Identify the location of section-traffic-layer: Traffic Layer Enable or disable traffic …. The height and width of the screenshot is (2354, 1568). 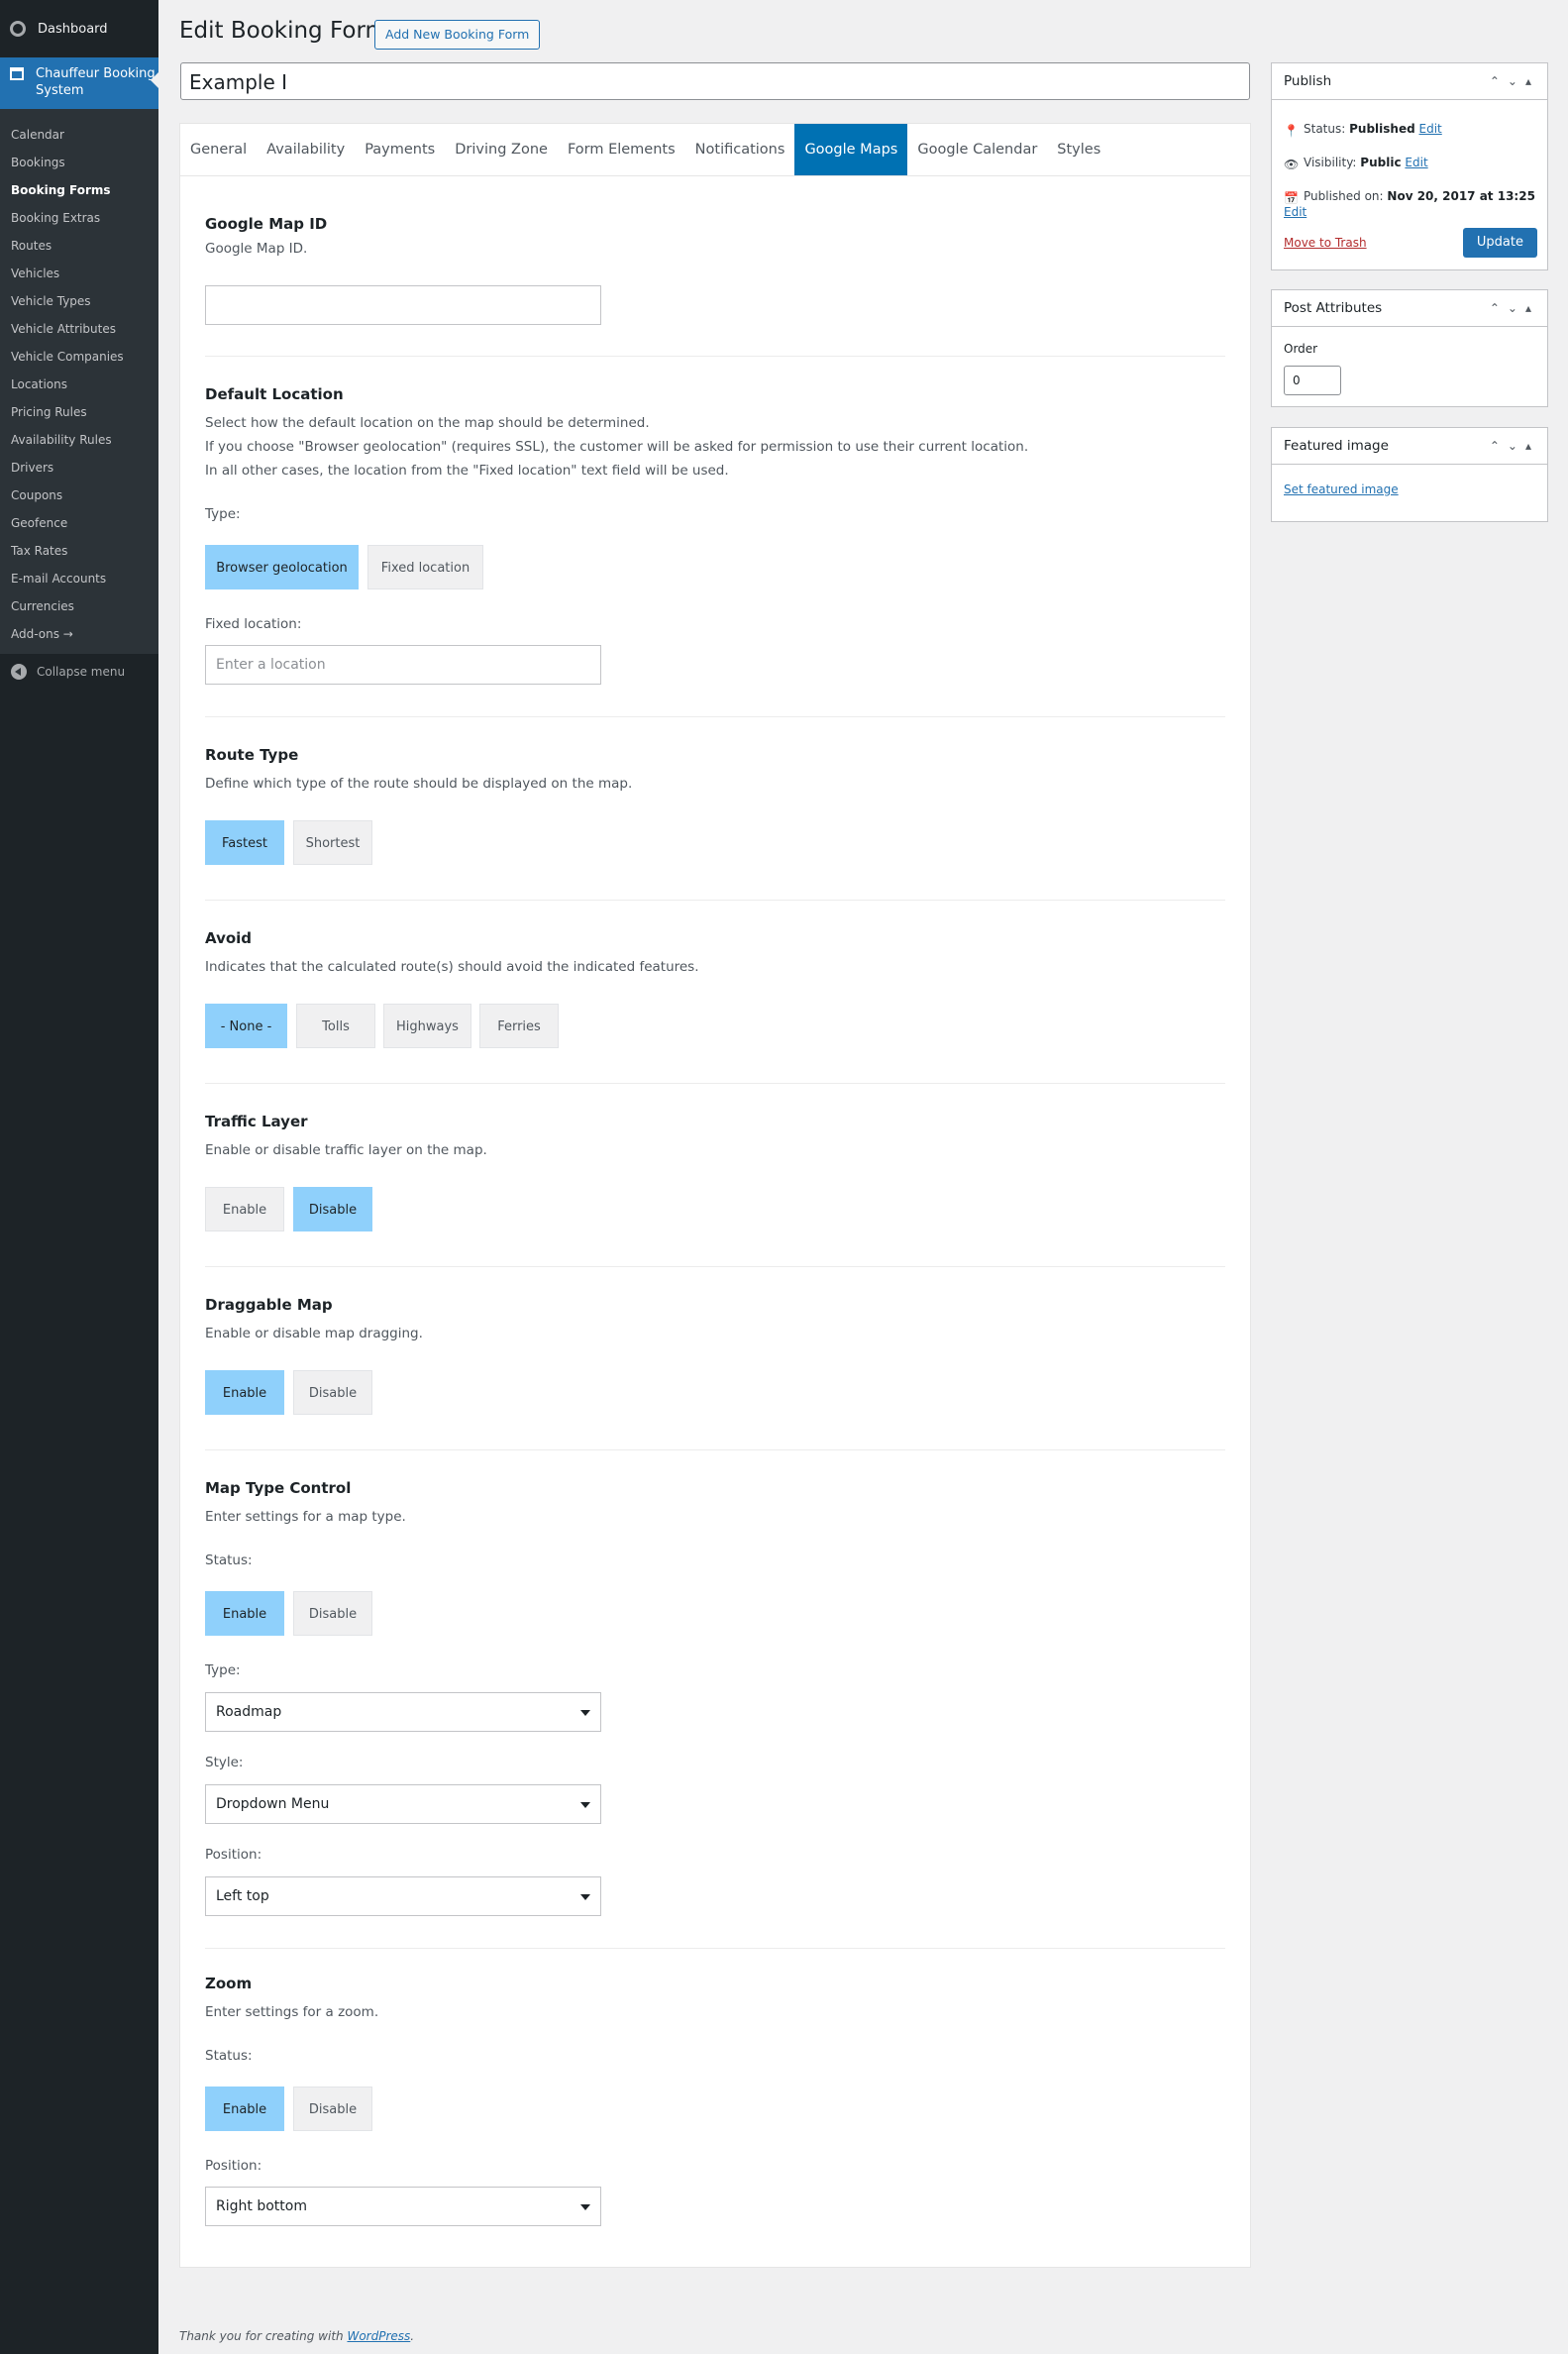
(715, 1137).